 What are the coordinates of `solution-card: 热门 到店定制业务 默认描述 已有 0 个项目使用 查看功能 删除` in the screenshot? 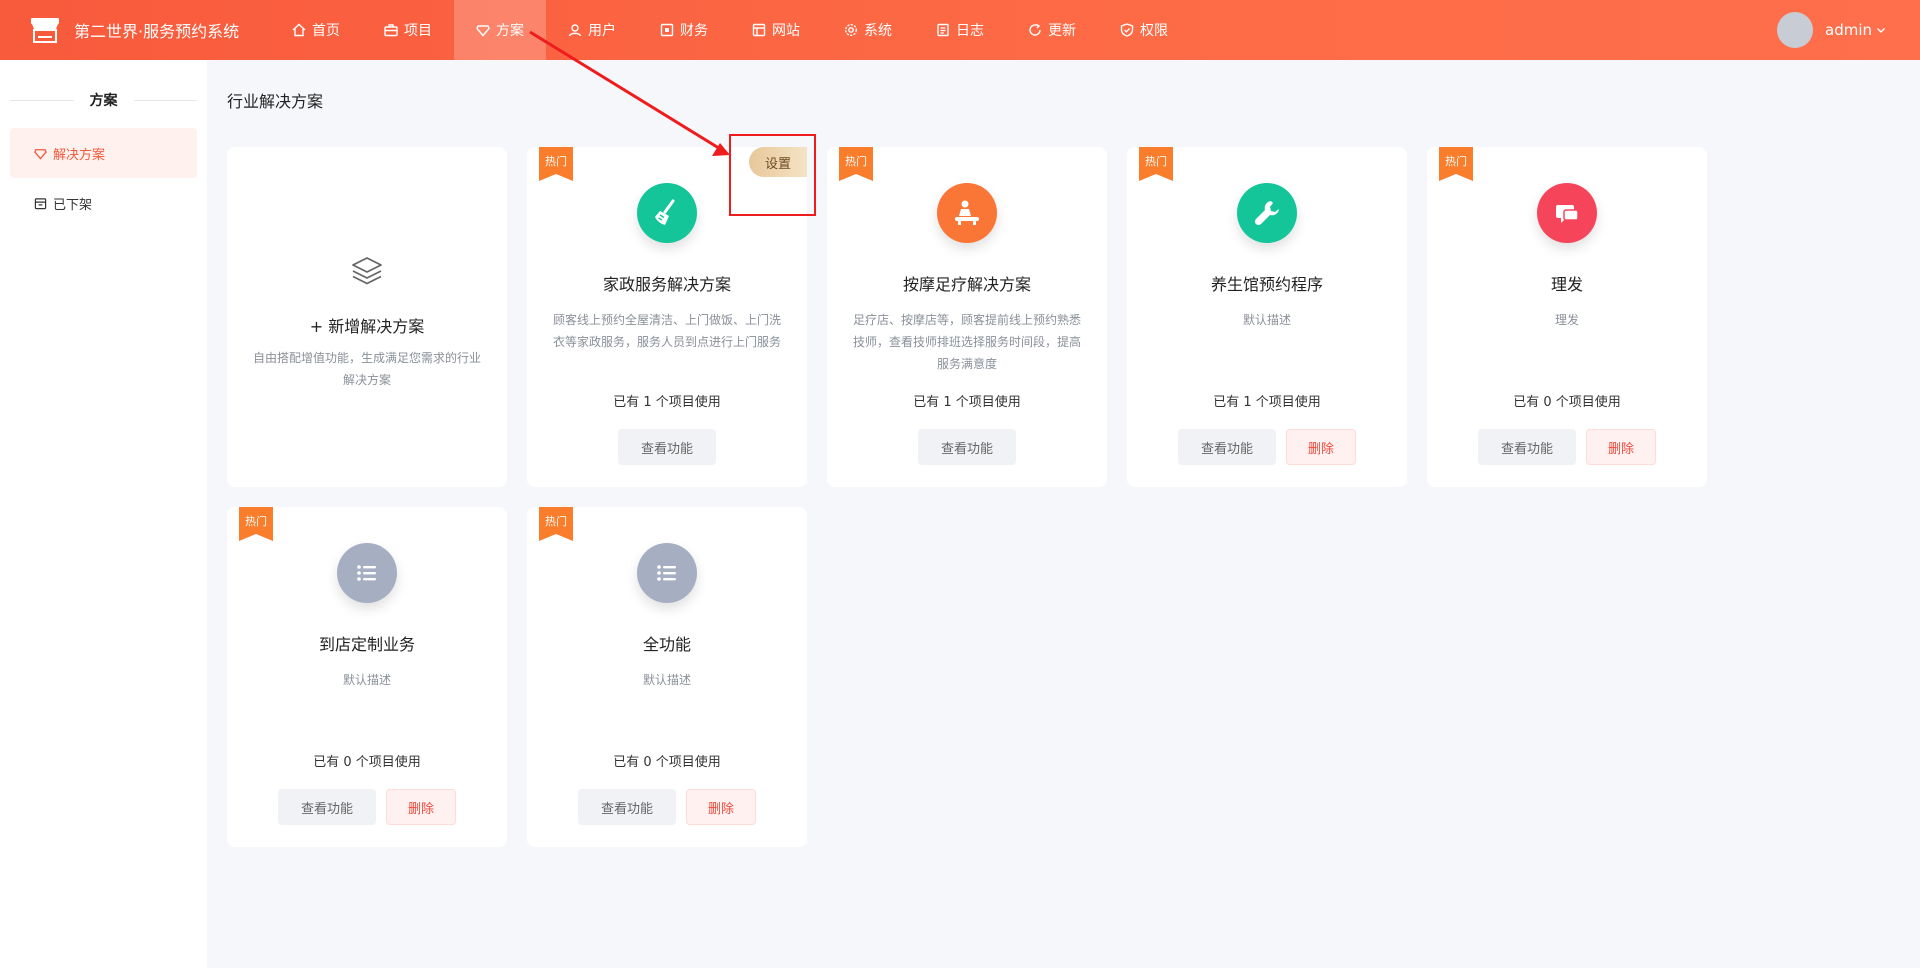 It's located at (367, 677).